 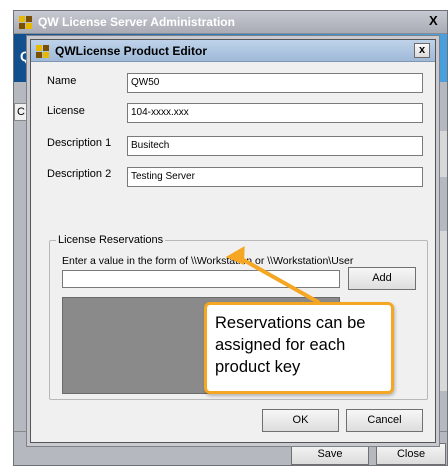 I want to click on name-label: Name, so click(x=62, y=81).